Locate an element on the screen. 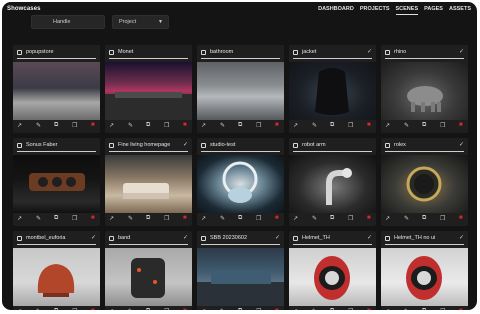  nav-pages: PAGES is located at coordinates (433, 9).